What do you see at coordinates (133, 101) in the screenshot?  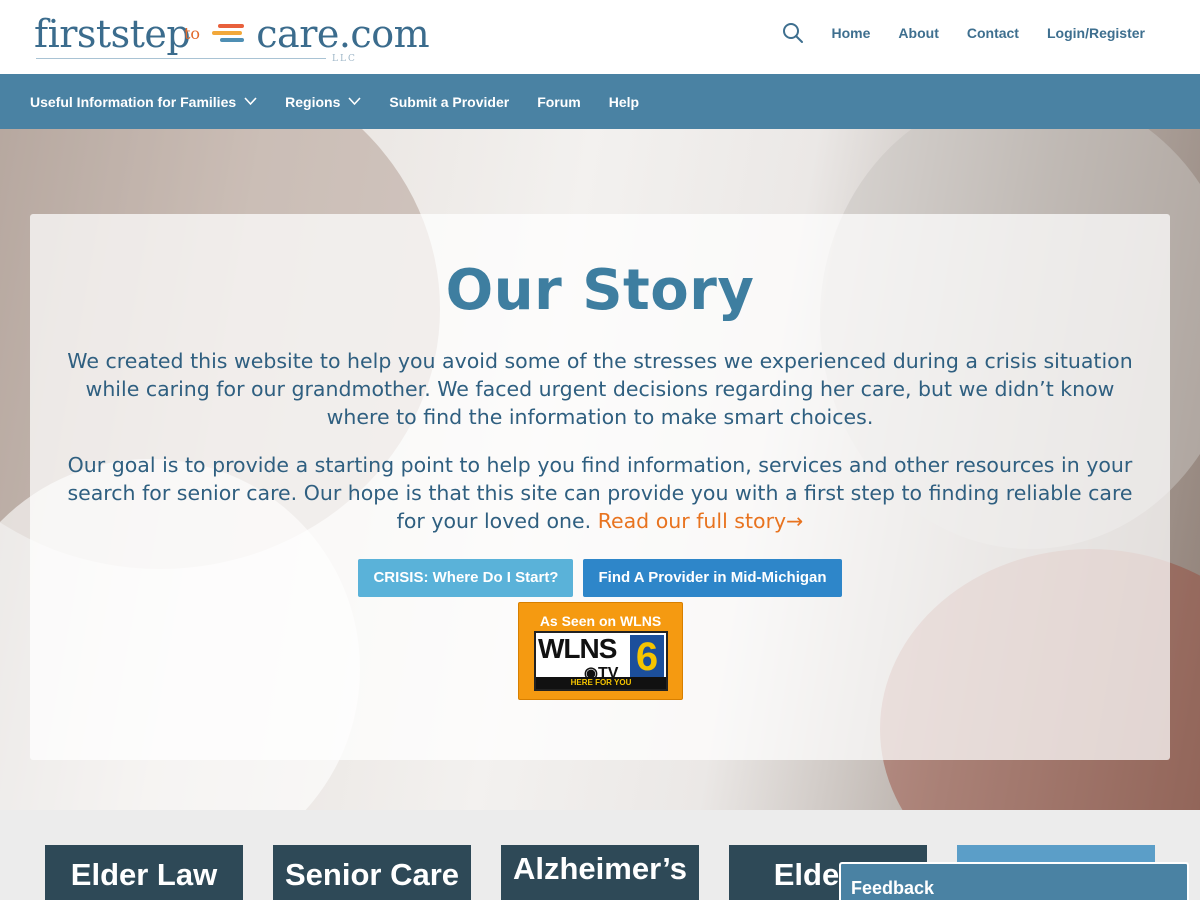 I see `menu-label: Useful Information for Families` at bounding box center [133, 101].